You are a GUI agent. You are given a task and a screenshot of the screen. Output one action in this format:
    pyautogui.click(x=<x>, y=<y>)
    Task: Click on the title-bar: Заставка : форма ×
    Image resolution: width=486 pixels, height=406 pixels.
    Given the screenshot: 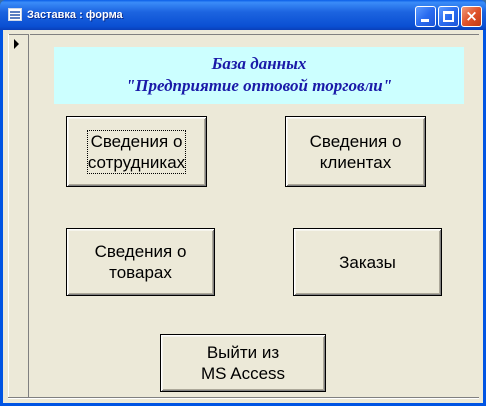 What is the action you would take?
    pyautogui.click(x=243, y=15)
    